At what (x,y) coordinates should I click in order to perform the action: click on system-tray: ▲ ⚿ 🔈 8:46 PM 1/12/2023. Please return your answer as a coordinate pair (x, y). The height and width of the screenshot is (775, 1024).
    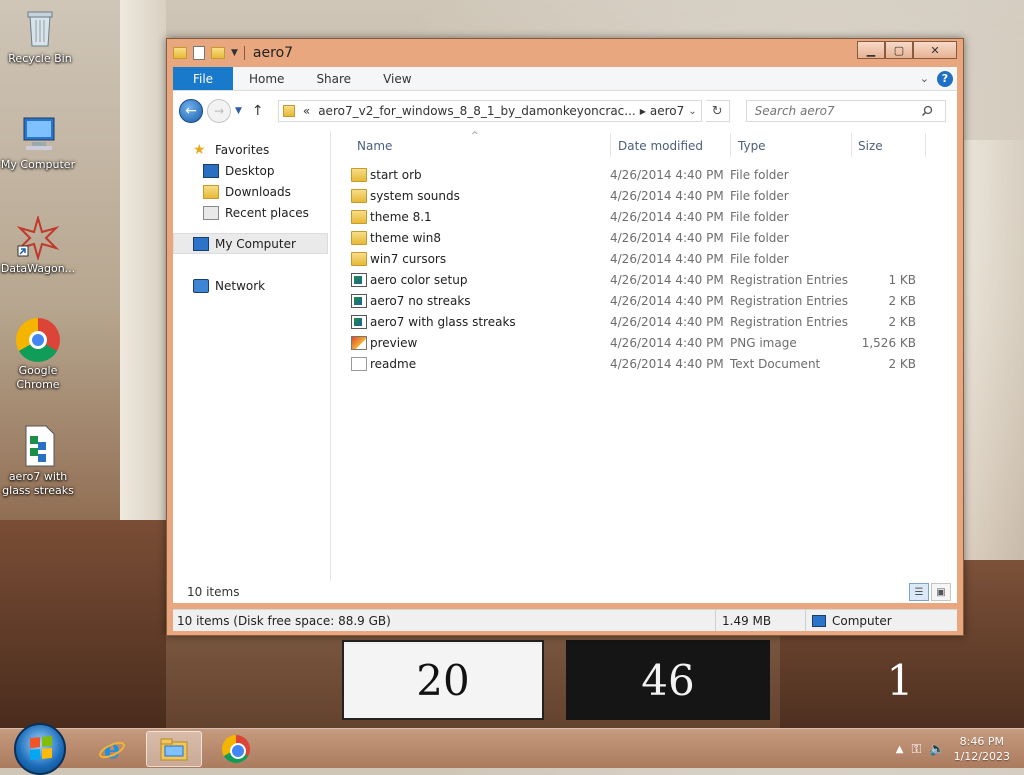
    Looking at the image, I should click on (960, 749).